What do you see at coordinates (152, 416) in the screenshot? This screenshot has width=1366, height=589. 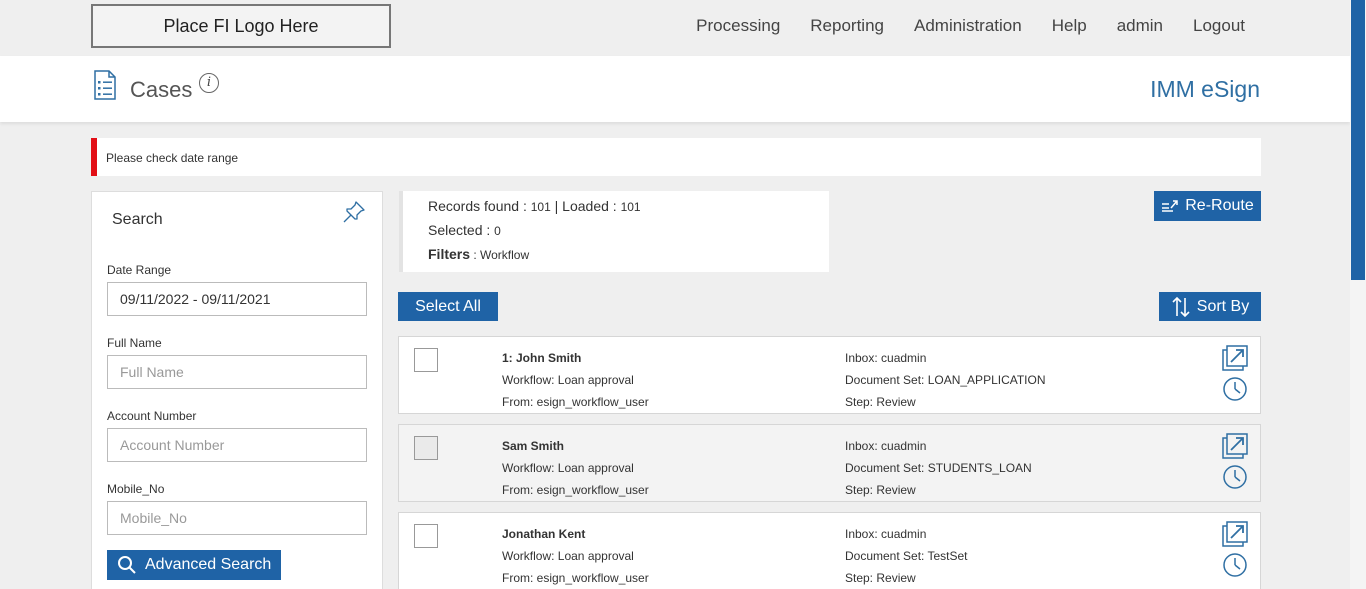 I see `account-number-label: Account Number` at bounding box center [152, 416].